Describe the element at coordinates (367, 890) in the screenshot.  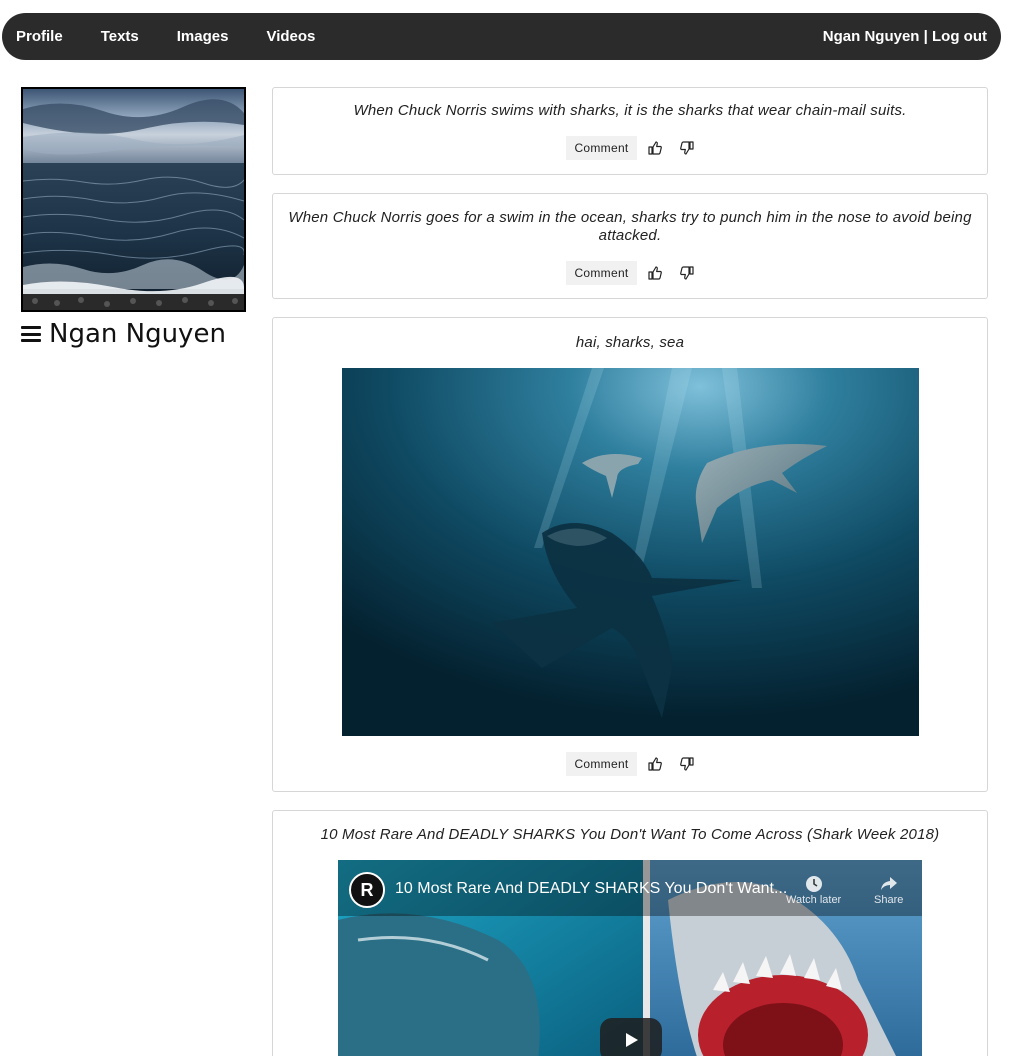
I see `channel-logo-icon: R` at that location.